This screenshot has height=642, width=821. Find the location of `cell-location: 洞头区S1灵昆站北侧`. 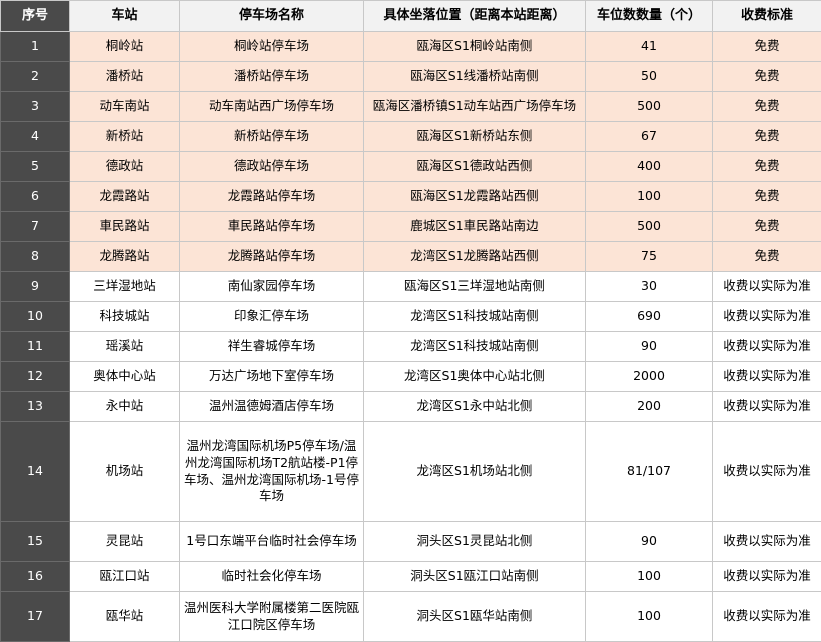

cell-location: 洞头区S1灵昆站北侧 is located at coordinates (474, 541).